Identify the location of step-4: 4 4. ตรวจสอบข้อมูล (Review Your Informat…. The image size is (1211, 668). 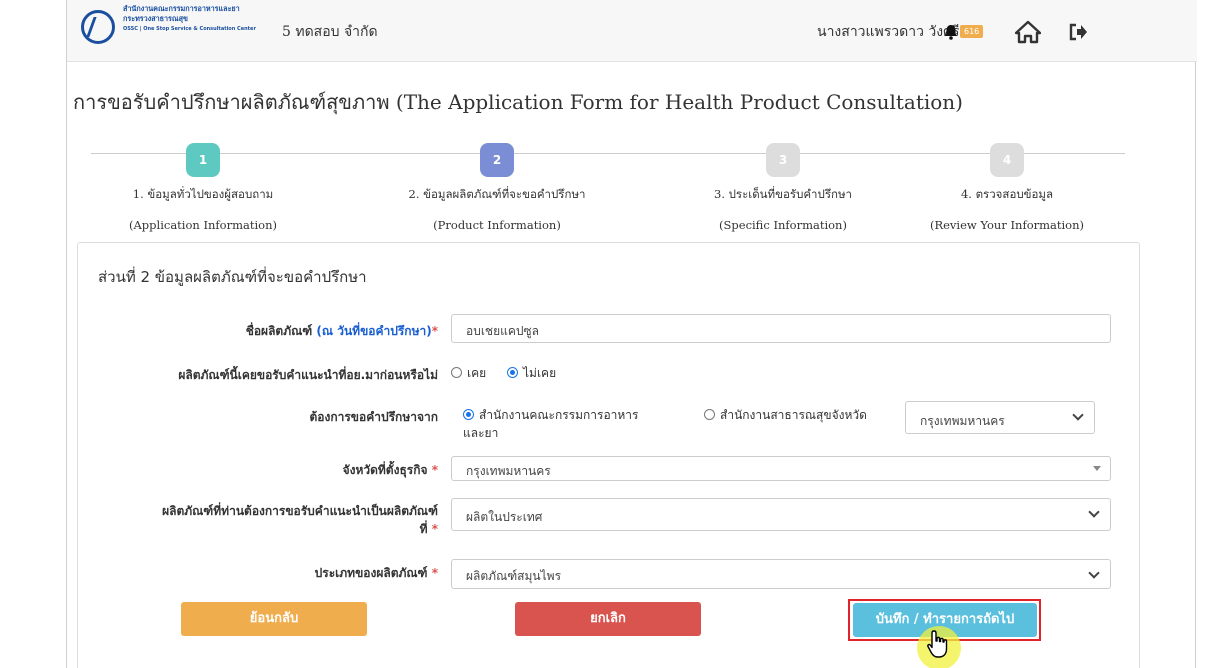
(1007, 187).